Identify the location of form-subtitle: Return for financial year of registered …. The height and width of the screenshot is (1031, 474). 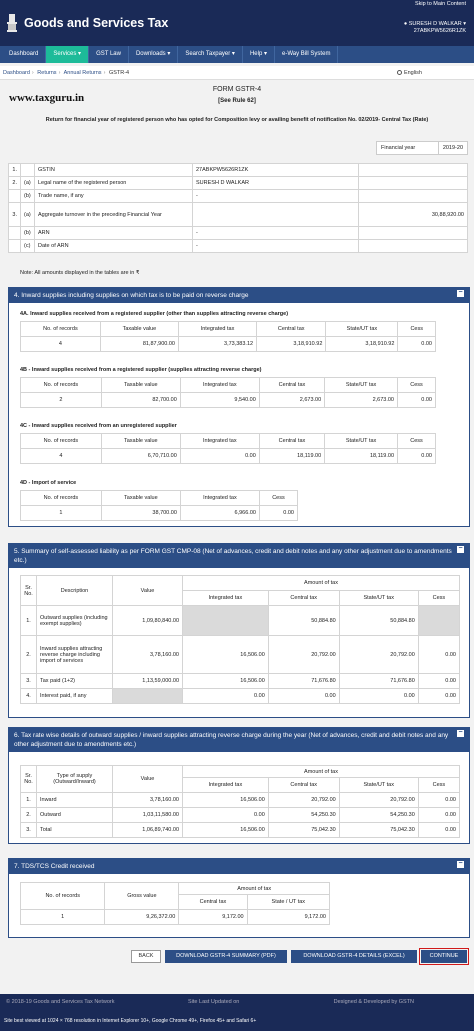
(237, 120).